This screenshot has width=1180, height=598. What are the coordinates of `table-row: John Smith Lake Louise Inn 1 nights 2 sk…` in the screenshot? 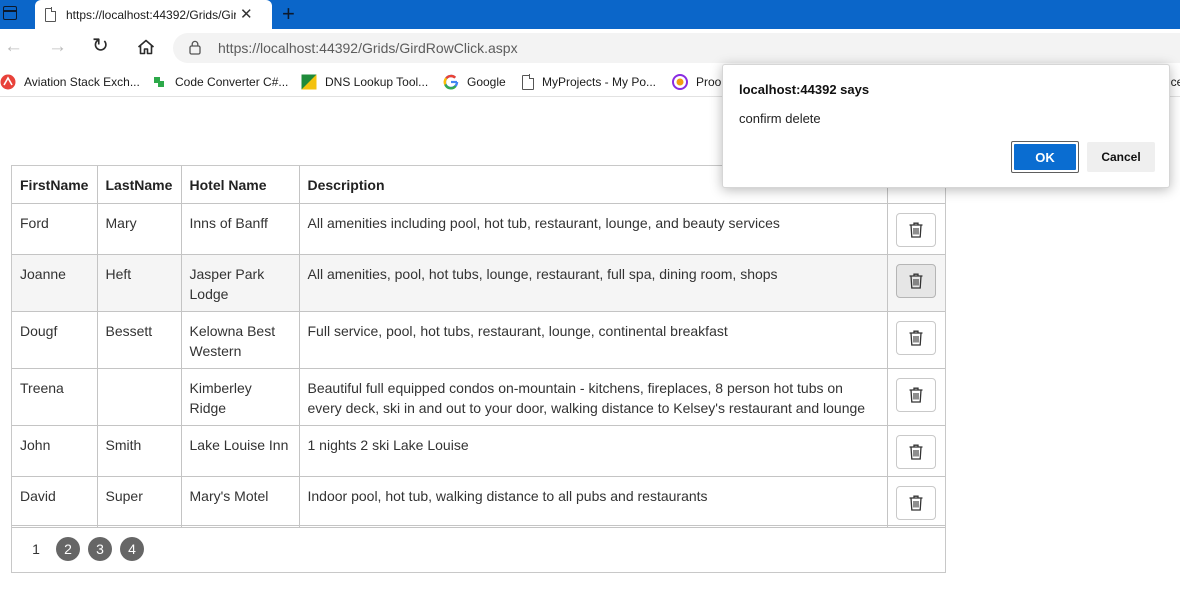 It's located at (478, 450).